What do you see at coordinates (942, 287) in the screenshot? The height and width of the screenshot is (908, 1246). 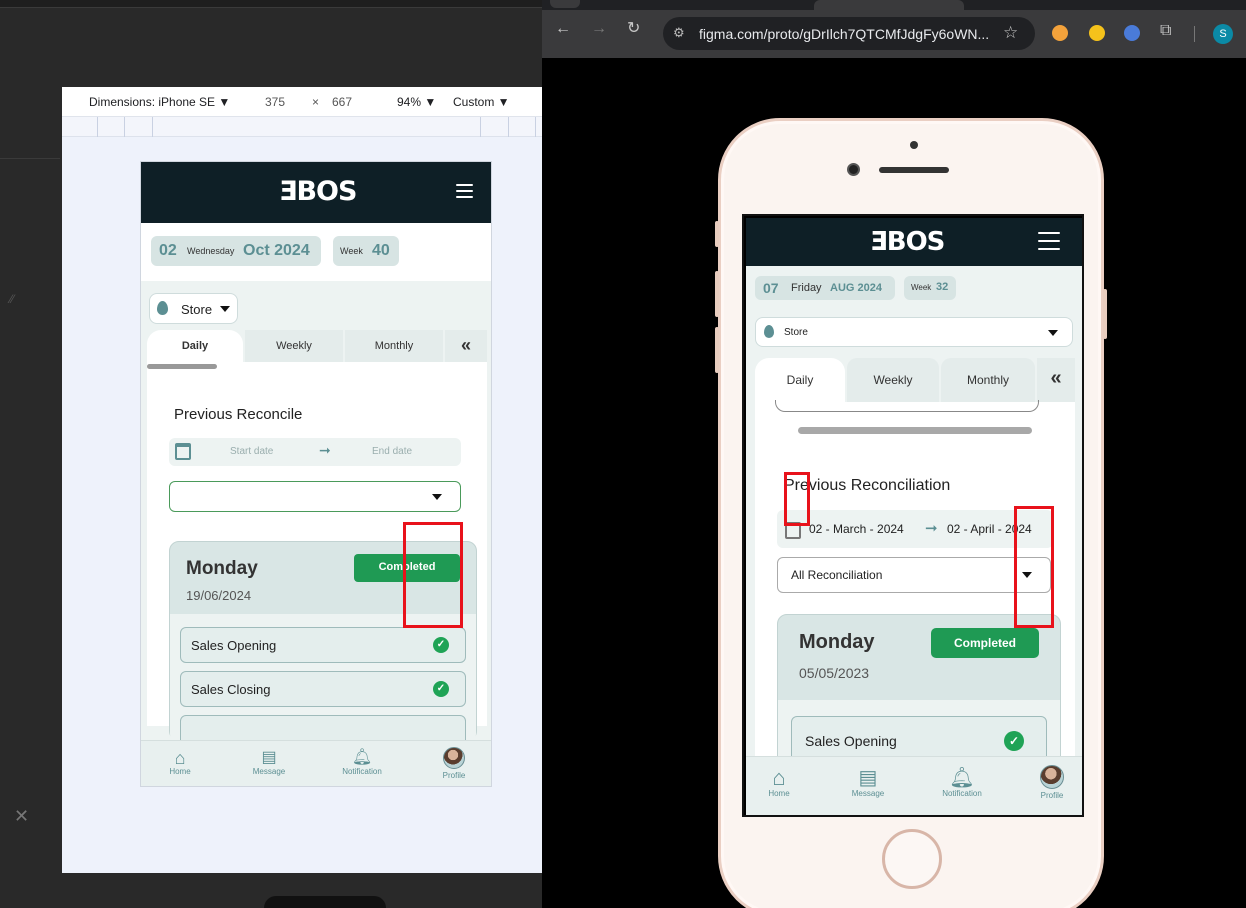 I see `week-number: 32` at bounding box center [942, 287].